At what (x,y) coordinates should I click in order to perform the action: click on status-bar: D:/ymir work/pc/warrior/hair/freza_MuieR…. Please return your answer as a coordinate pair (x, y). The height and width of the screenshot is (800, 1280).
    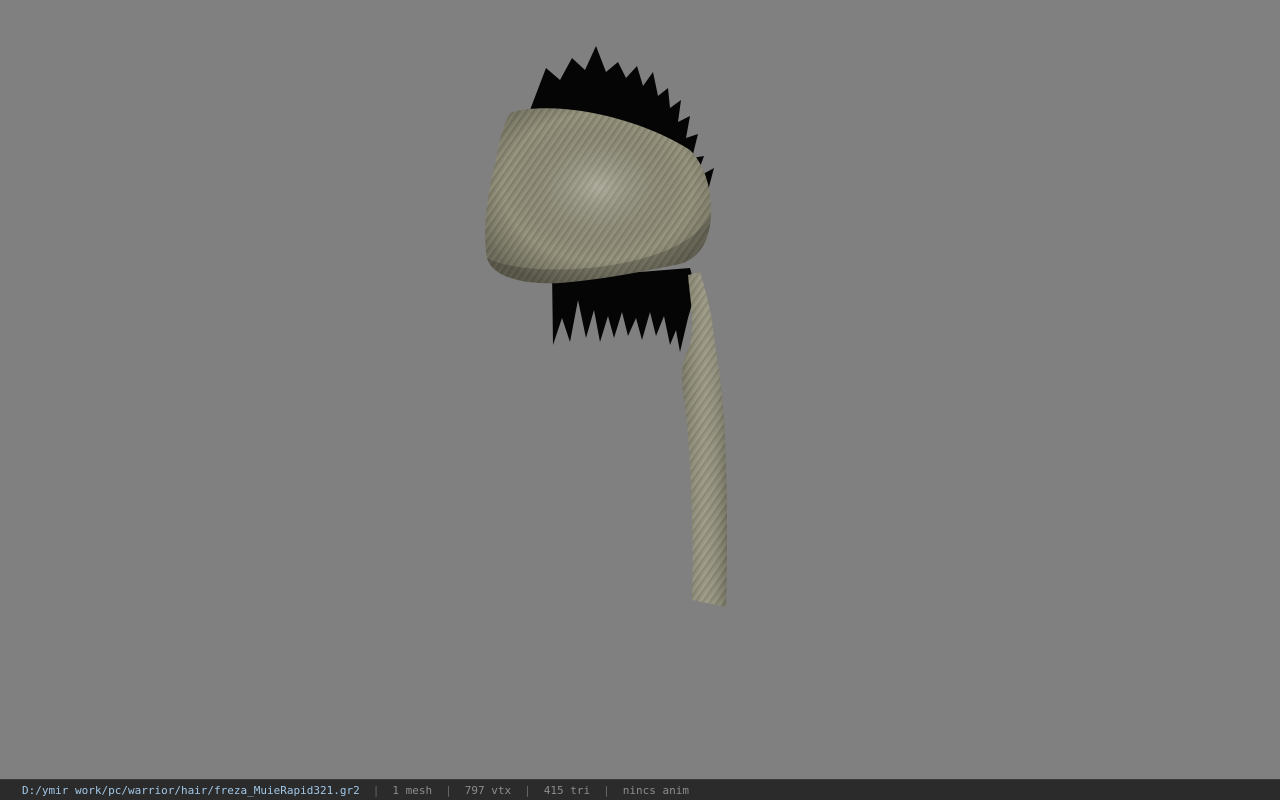
    Looking at the image, I should click on (640, 789).